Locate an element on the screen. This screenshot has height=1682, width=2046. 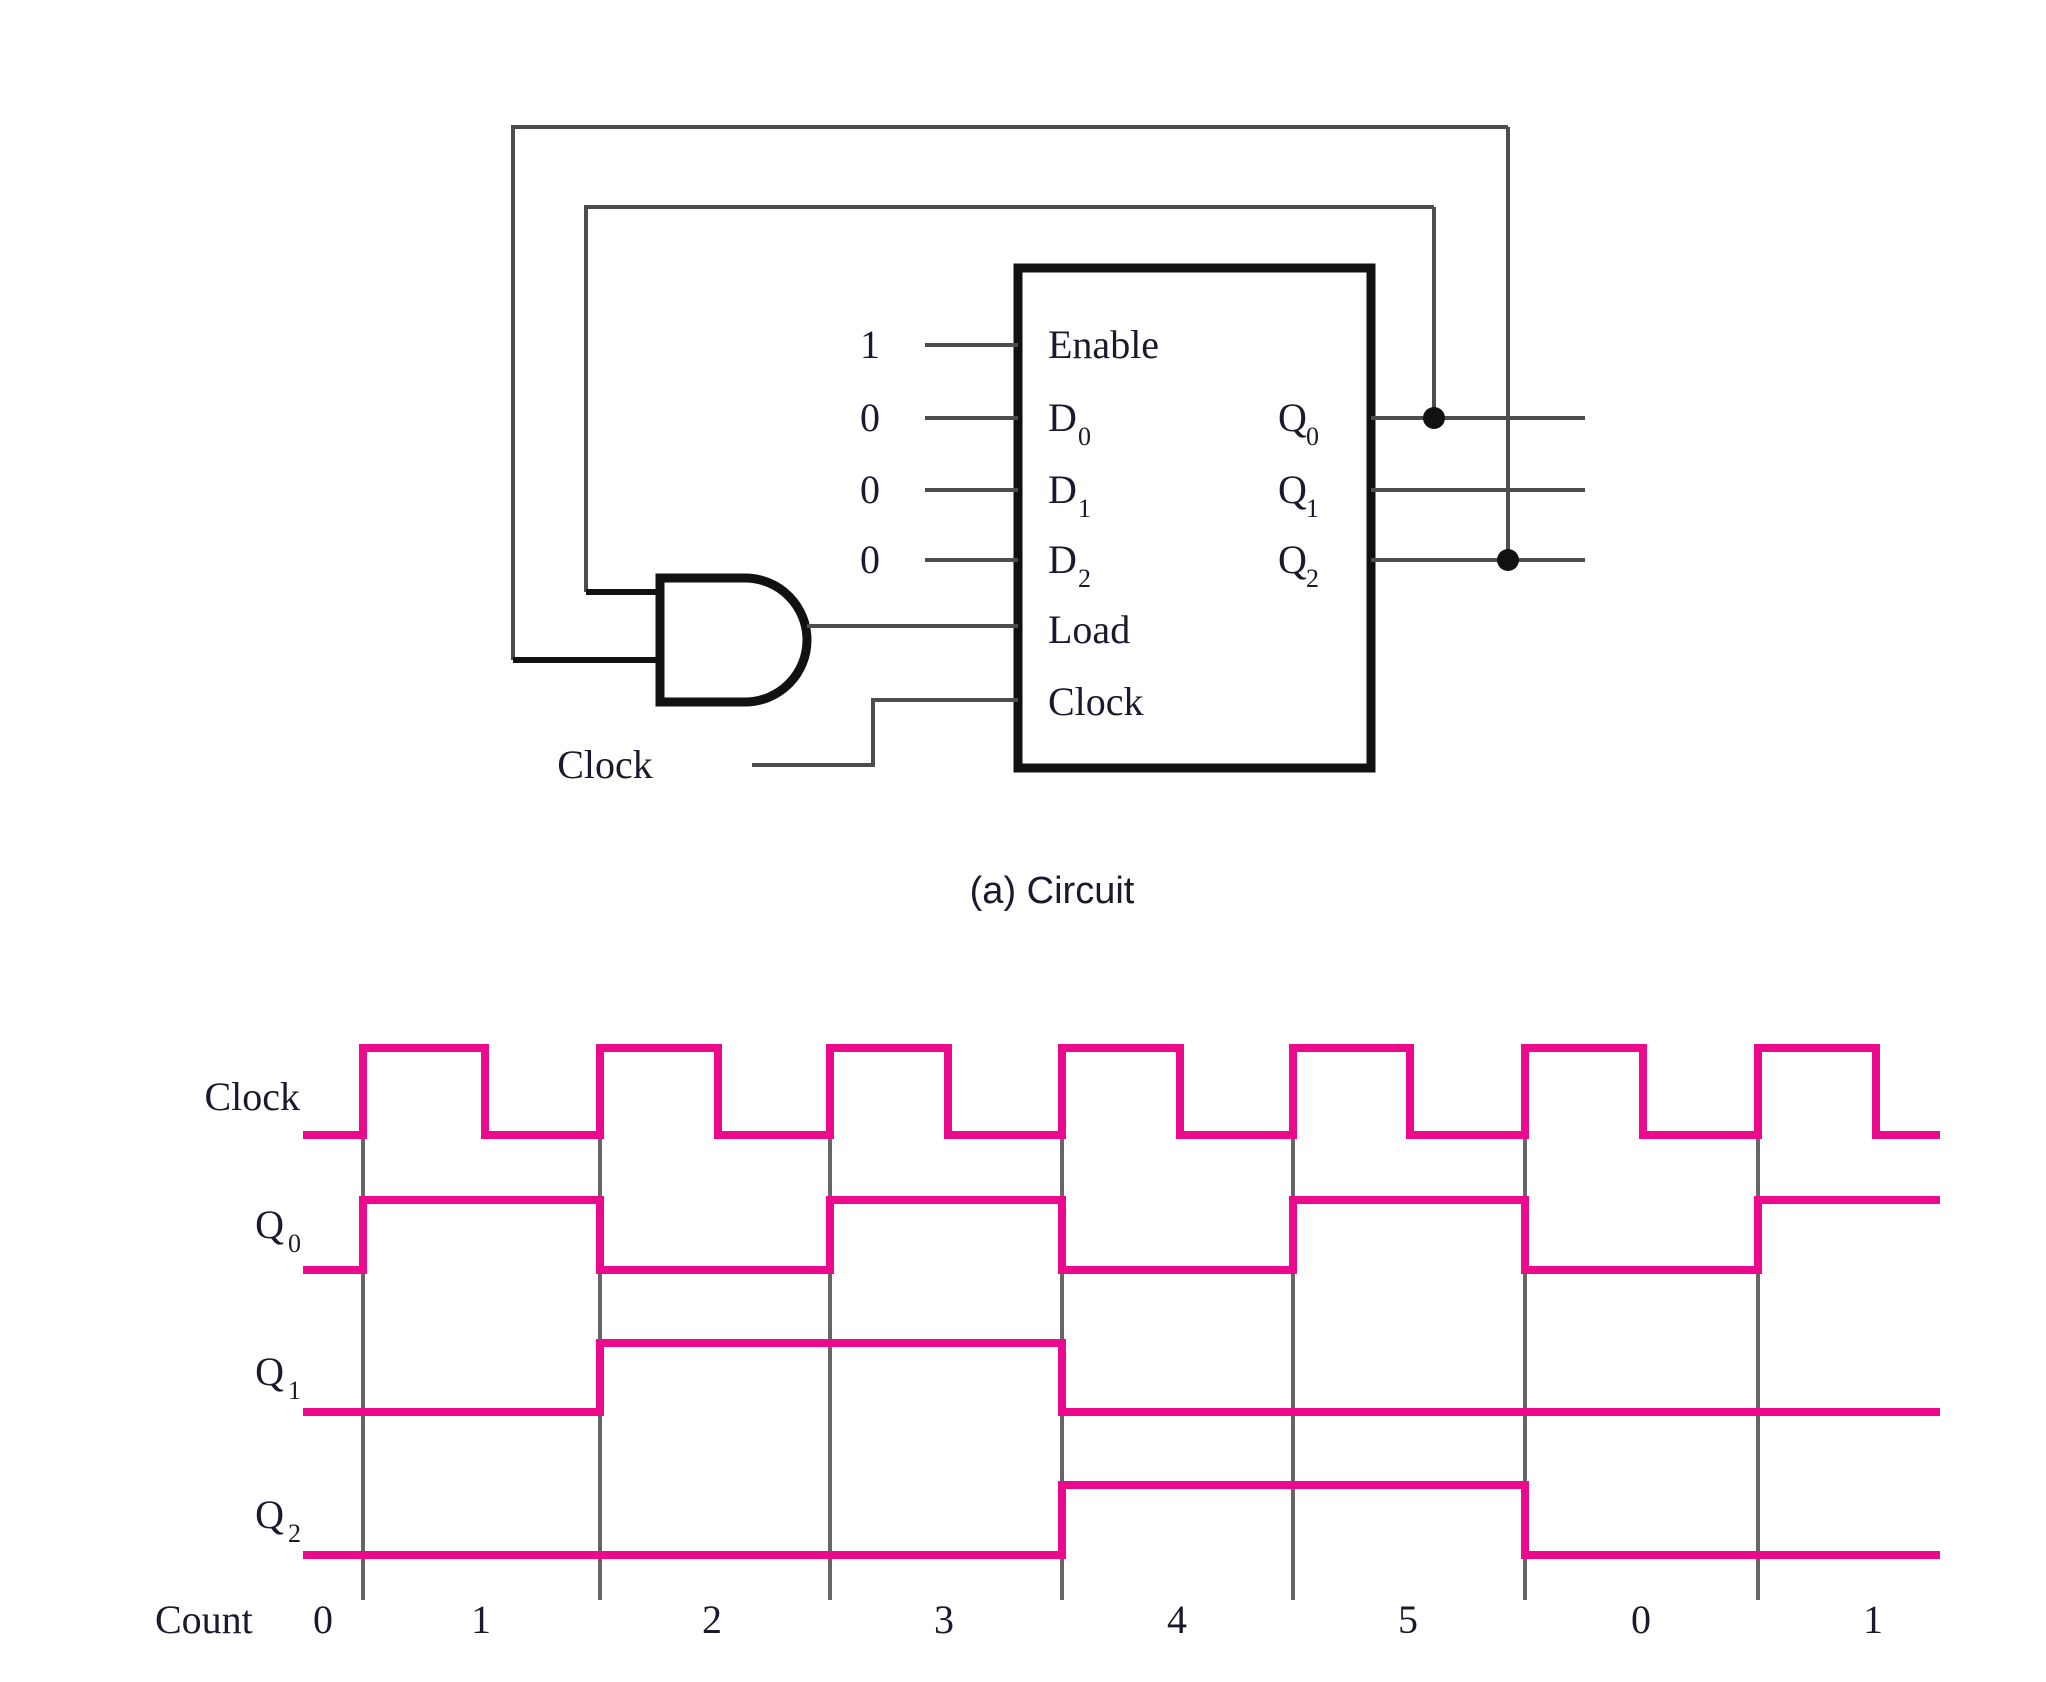
count-tick-4: 4 is located at coordinates (1177, 1619).